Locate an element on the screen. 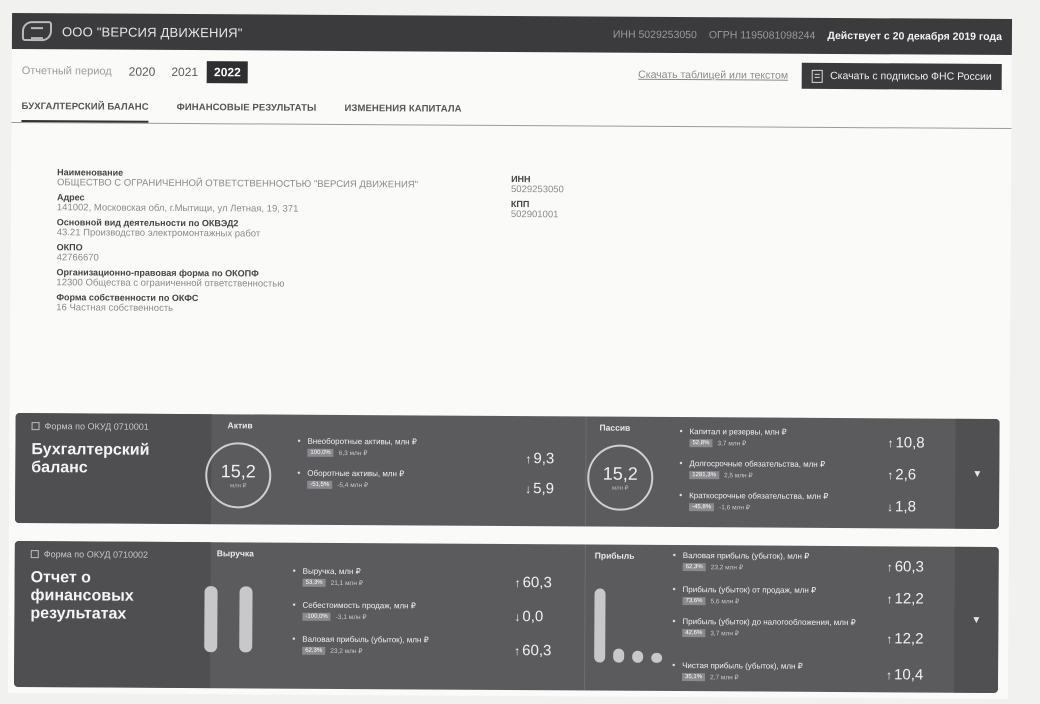  revenue-item-label: Валовая прибыль (убыток), млн ₽ is located at coordinates (365, 639).